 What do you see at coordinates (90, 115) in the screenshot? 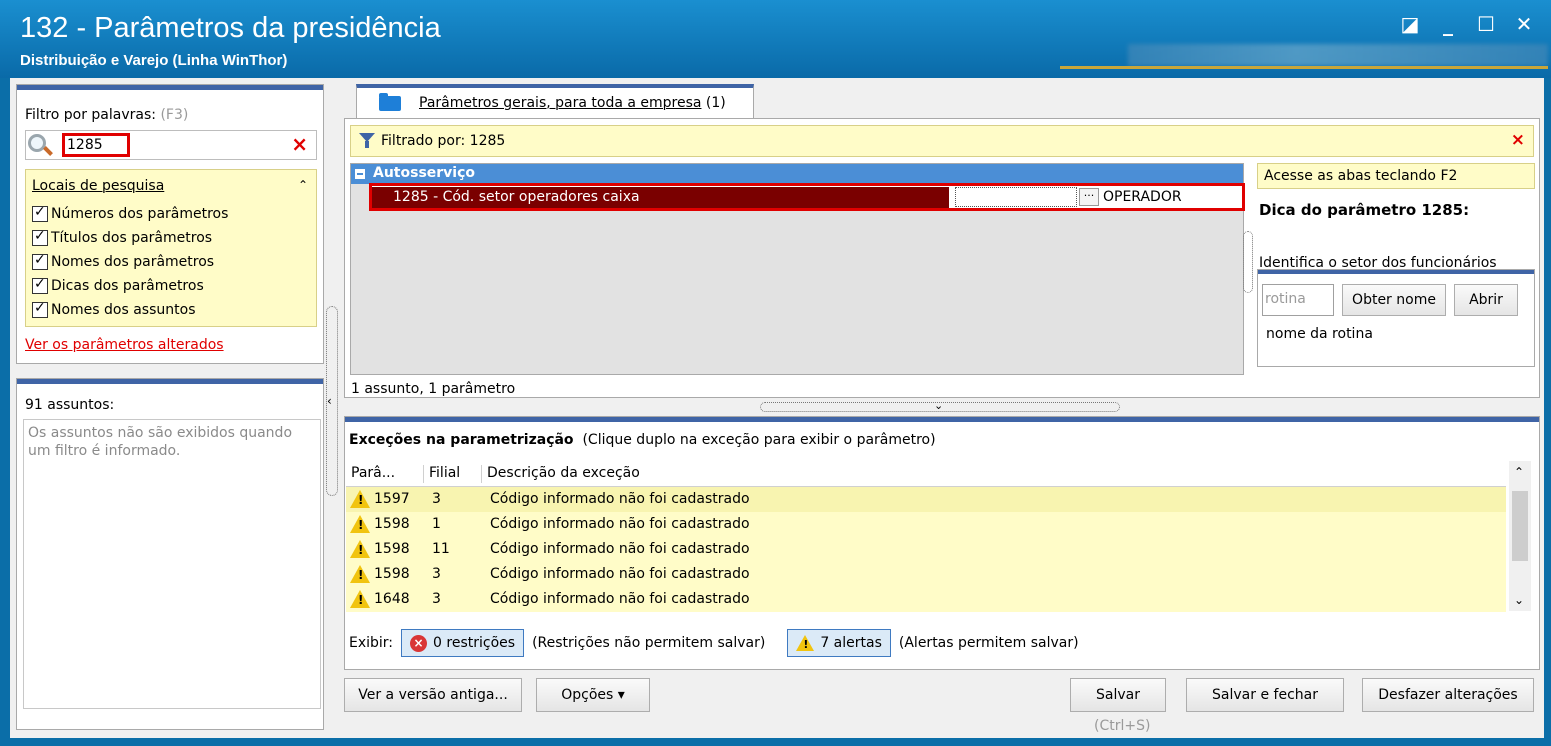
I see `filter-label-text: Filtro por palavras:` at bounding box center [90, 115].